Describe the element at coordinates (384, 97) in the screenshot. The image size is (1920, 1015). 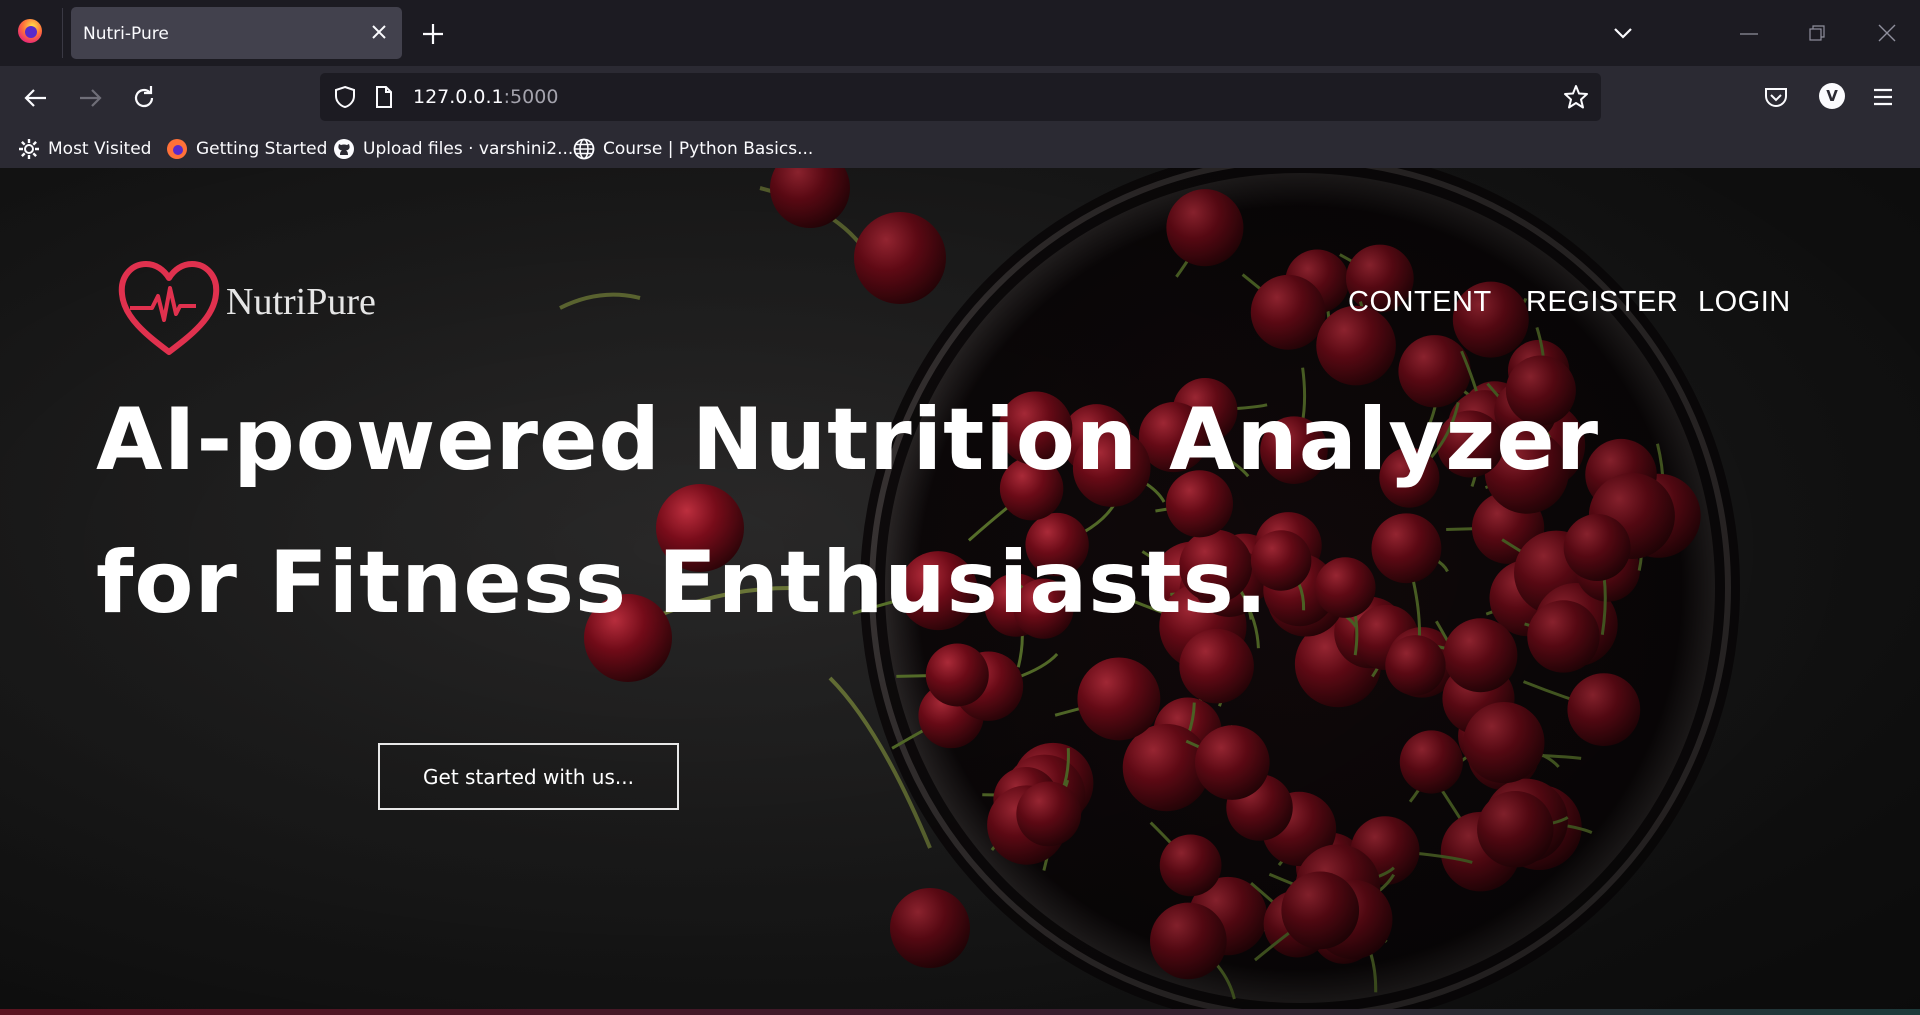
I see `page-info-icon` at that location.